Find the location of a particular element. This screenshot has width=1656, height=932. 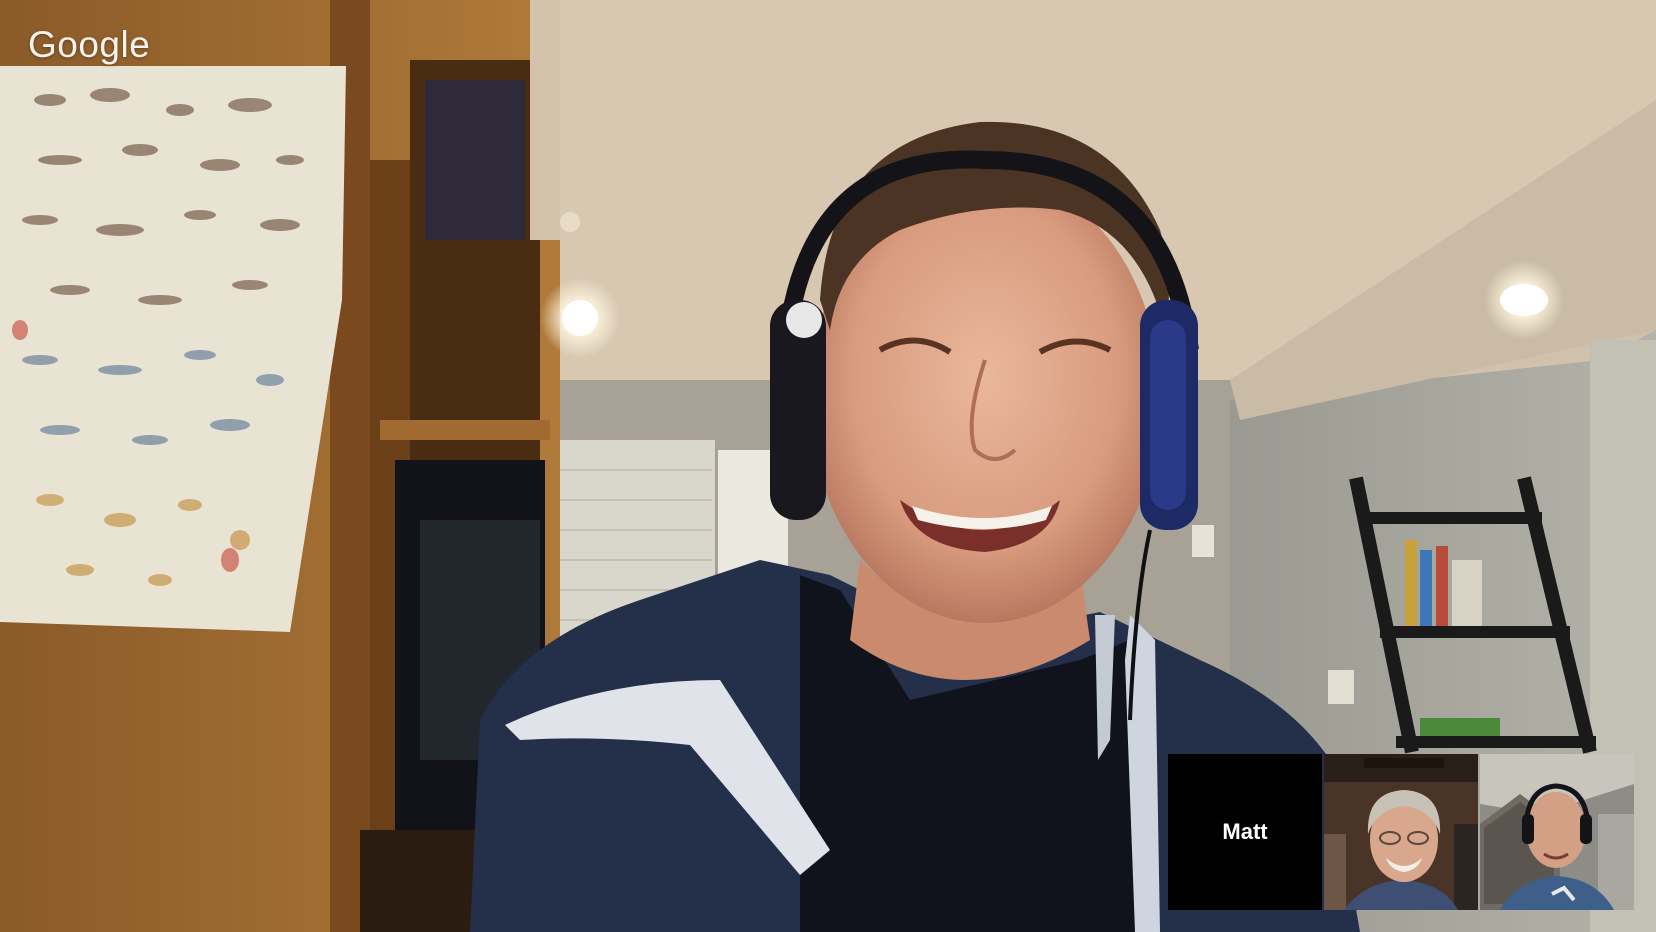

participant-name: Matt is located at coordinates (1245, 831).